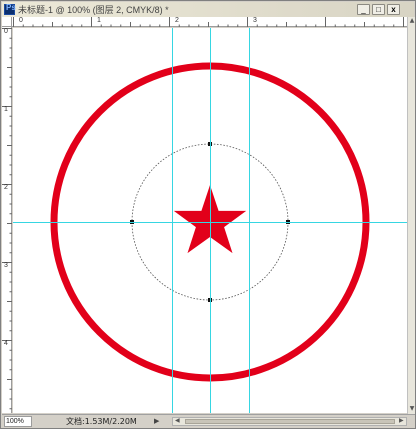 This screenshot has height=429, width=416. What do you see at coordinates (7, 219) in the screenshot?
I see `left-ruler-ticks` at bounding box center [7, 219].